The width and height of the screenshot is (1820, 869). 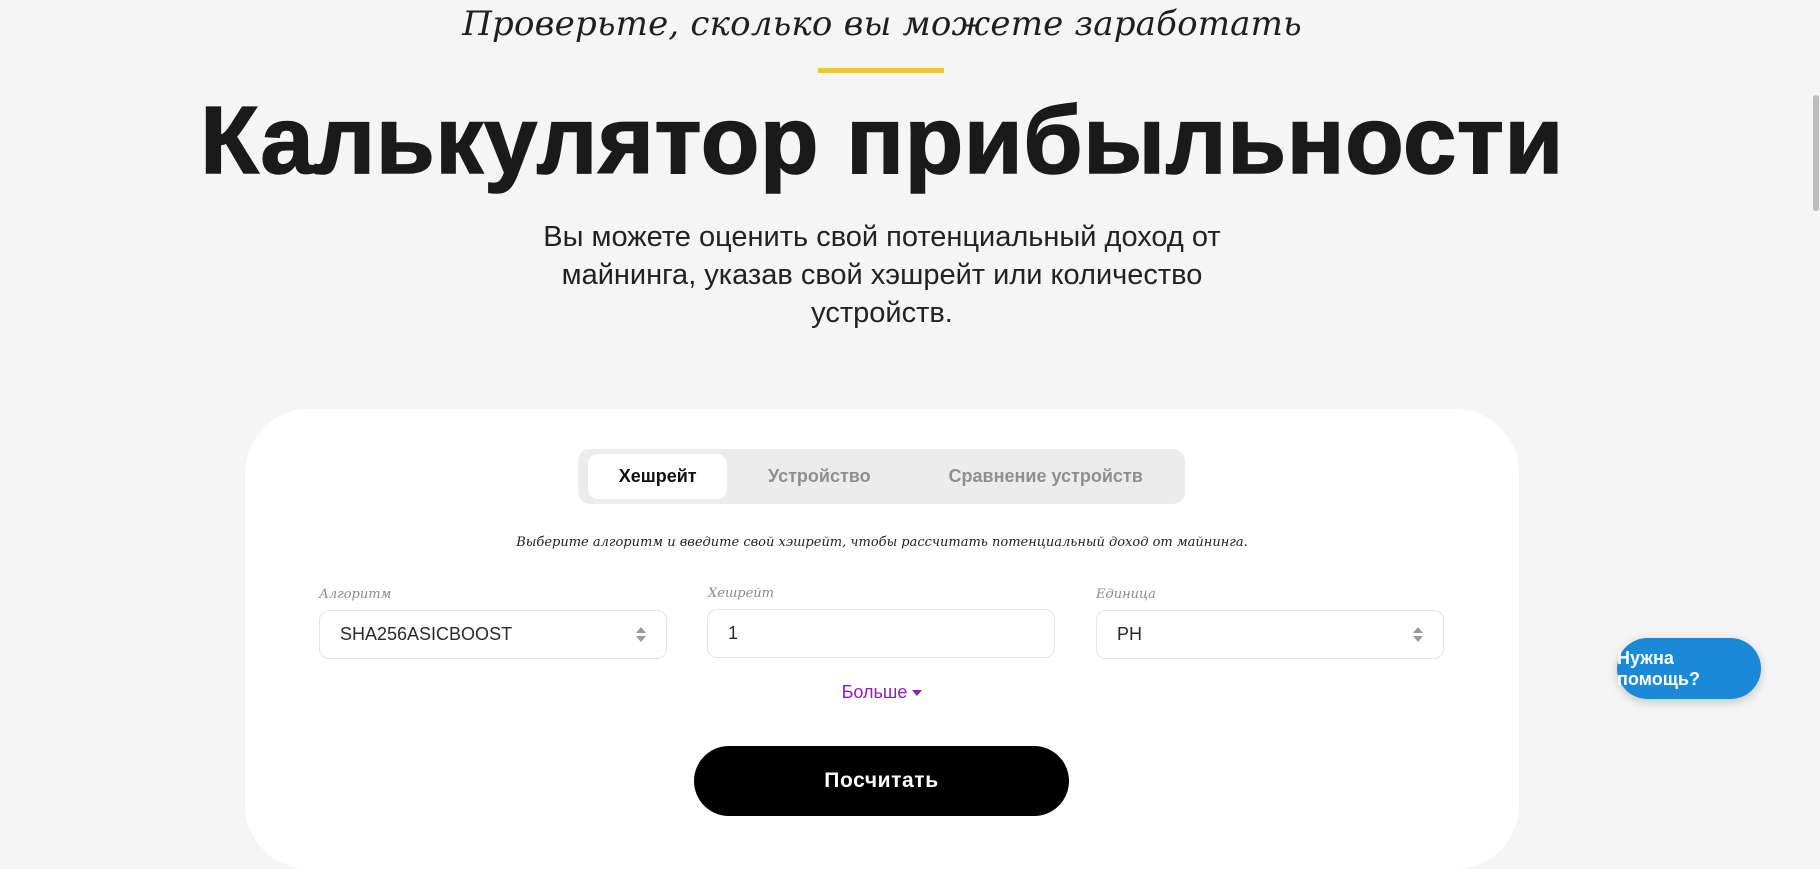 I want to click on calculator-tabs: Хешрейт Устройство Сравнение устройств, so click(x=881, y=476).